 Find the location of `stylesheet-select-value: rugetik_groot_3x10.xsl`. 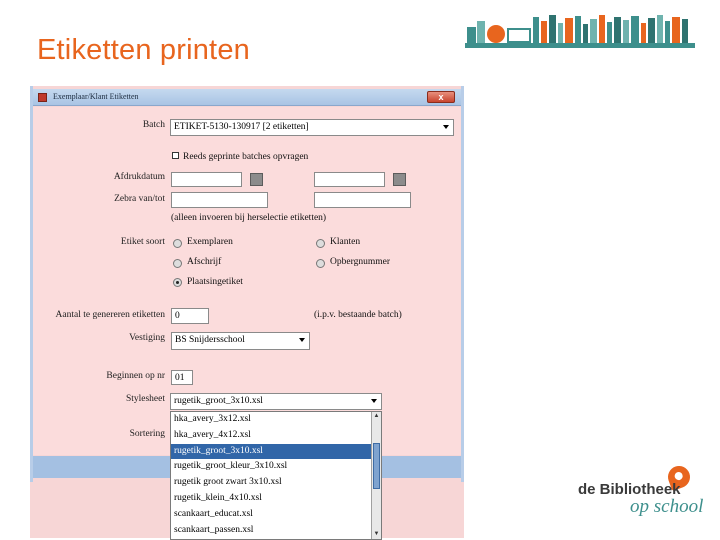

stylesheet-select-value: rugetik_groot_3x10.xsl is located at coordinates (218, 401).